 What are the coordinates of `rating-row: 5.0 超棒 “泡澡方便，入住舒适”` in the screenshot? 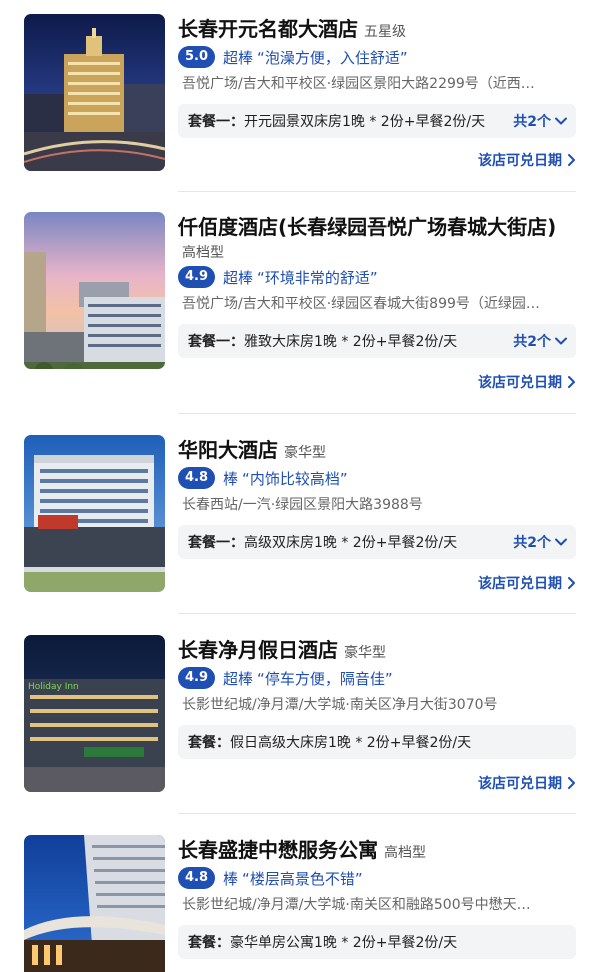 It's located at (377, 57).